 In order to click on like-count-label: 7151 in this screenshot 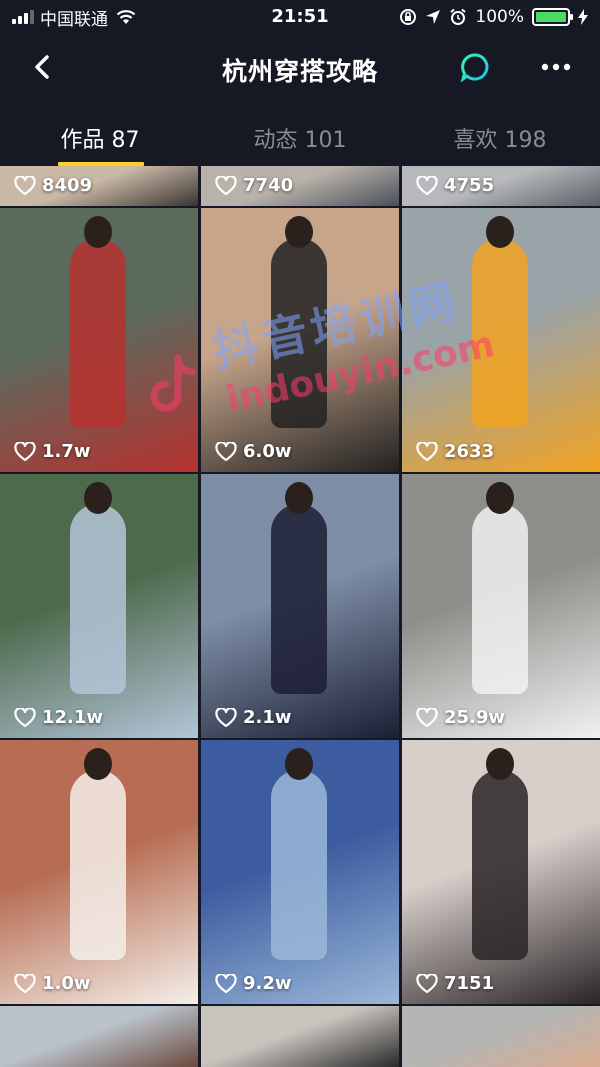, I will do `click(469, 983)`.